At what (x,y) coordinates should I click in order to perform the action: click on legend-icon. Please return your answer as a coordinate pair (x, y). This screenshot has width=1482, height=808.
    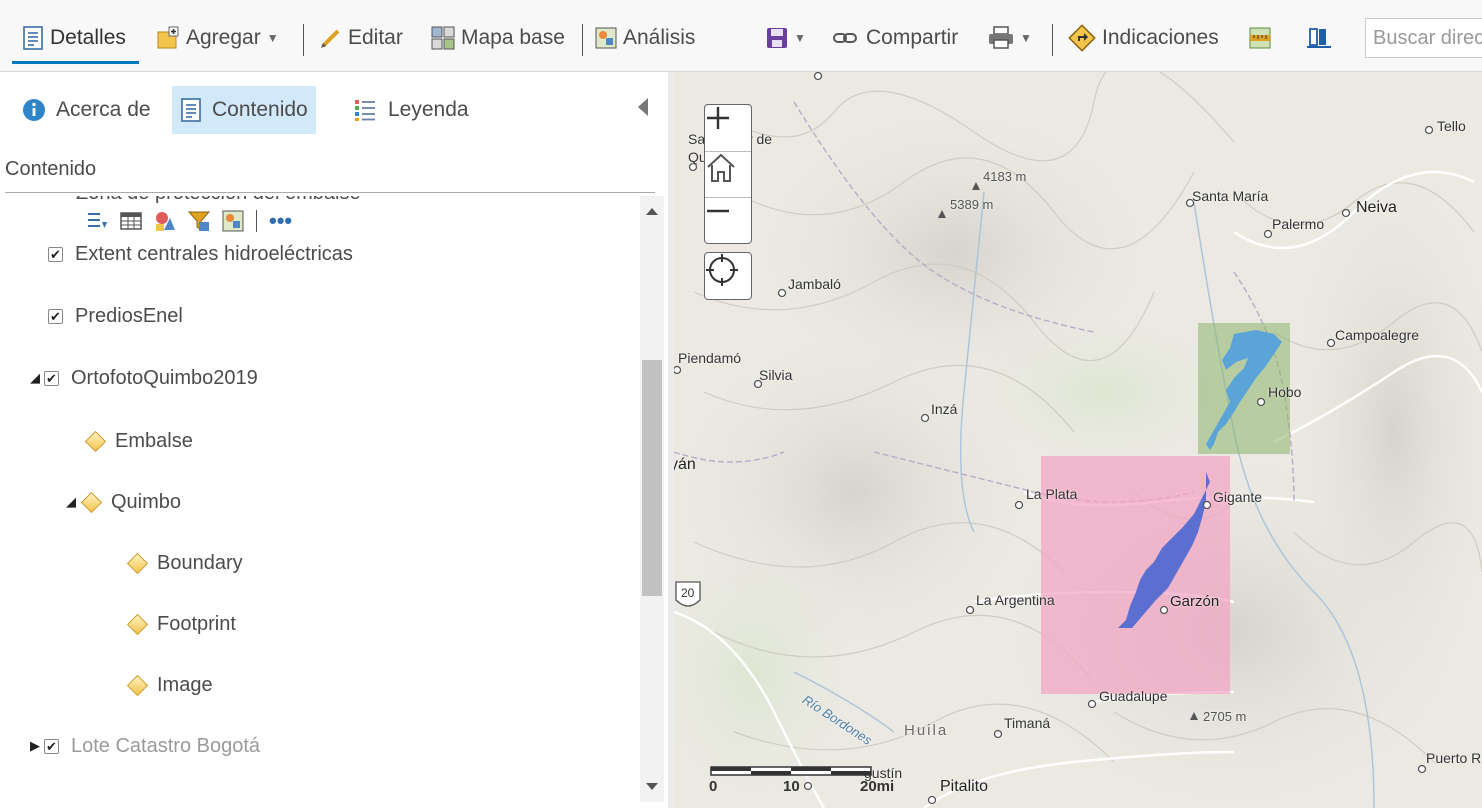
    Looking at the image, I should click on (365, 110).